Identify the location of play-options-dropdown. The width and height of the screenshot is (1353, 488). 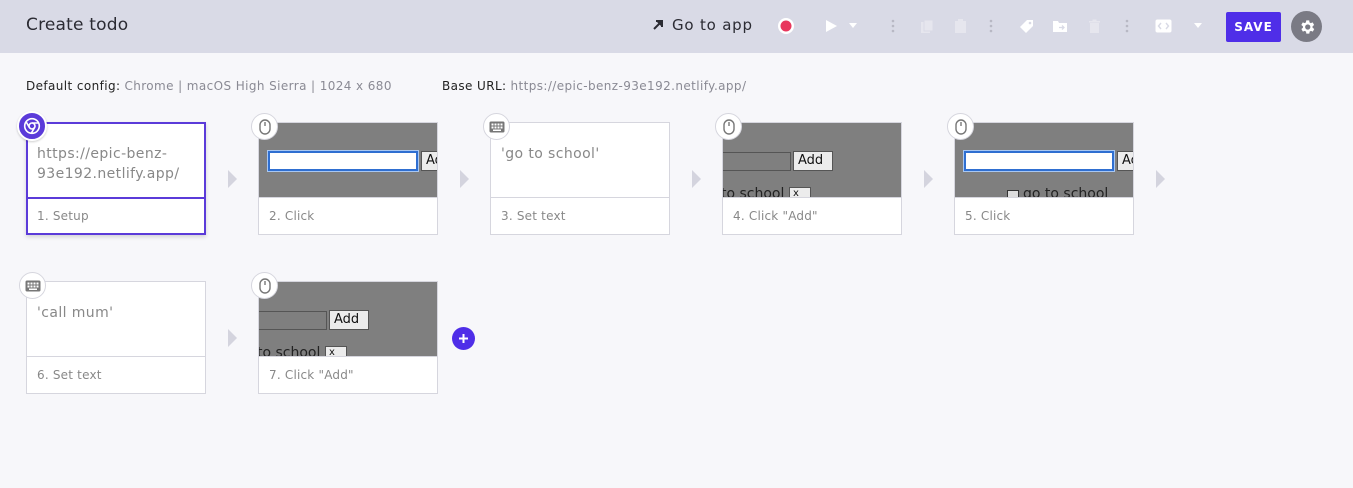
(853, 26).